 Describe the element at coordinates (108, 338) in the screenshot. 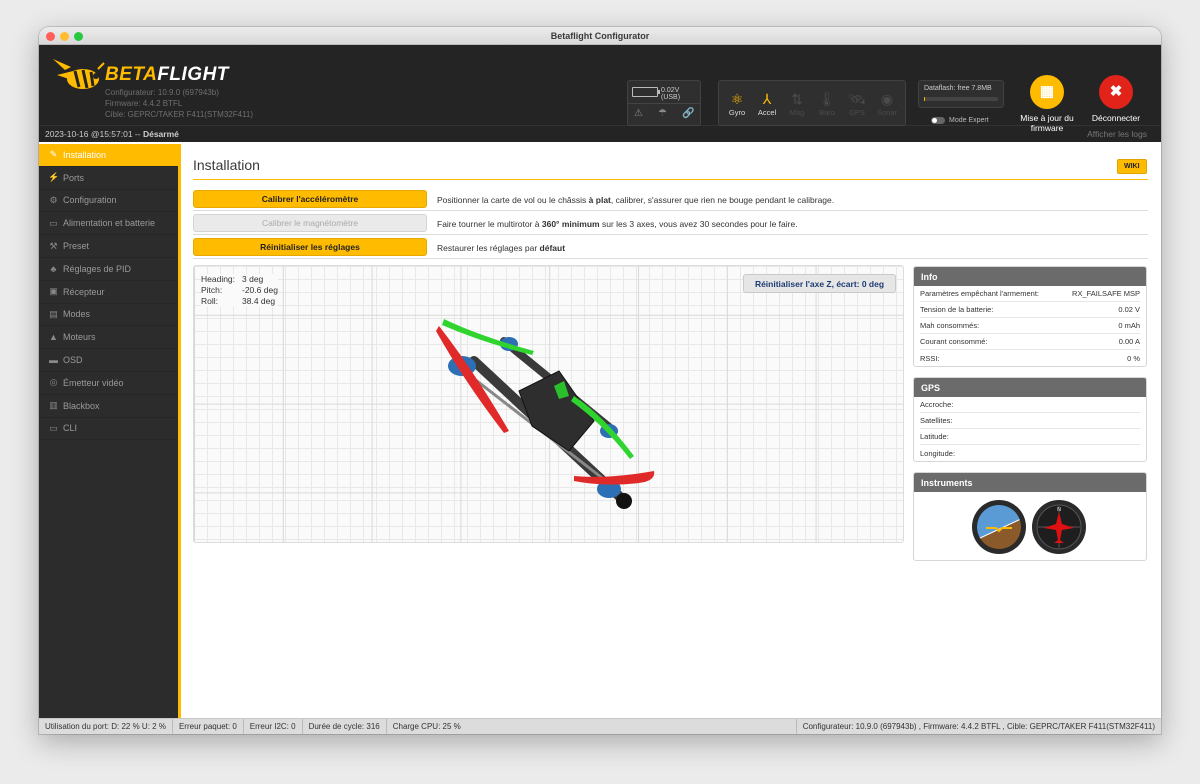

I see `sidebar-item-motors: ▲ Moteurs` at that location.